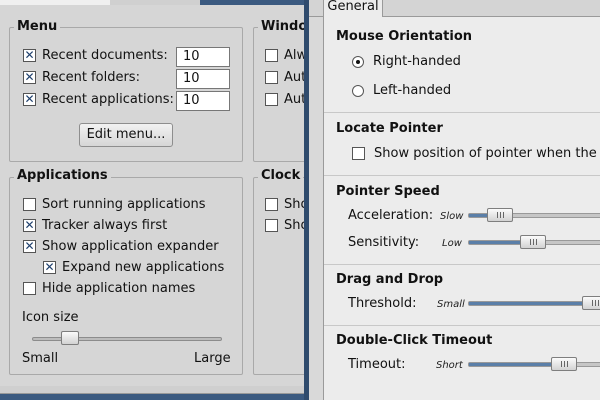 The width and height of the screenshot is (600, 400). I want to click on locate-pointer-label: Show position of pointer when the Cont, so click(487, 153).